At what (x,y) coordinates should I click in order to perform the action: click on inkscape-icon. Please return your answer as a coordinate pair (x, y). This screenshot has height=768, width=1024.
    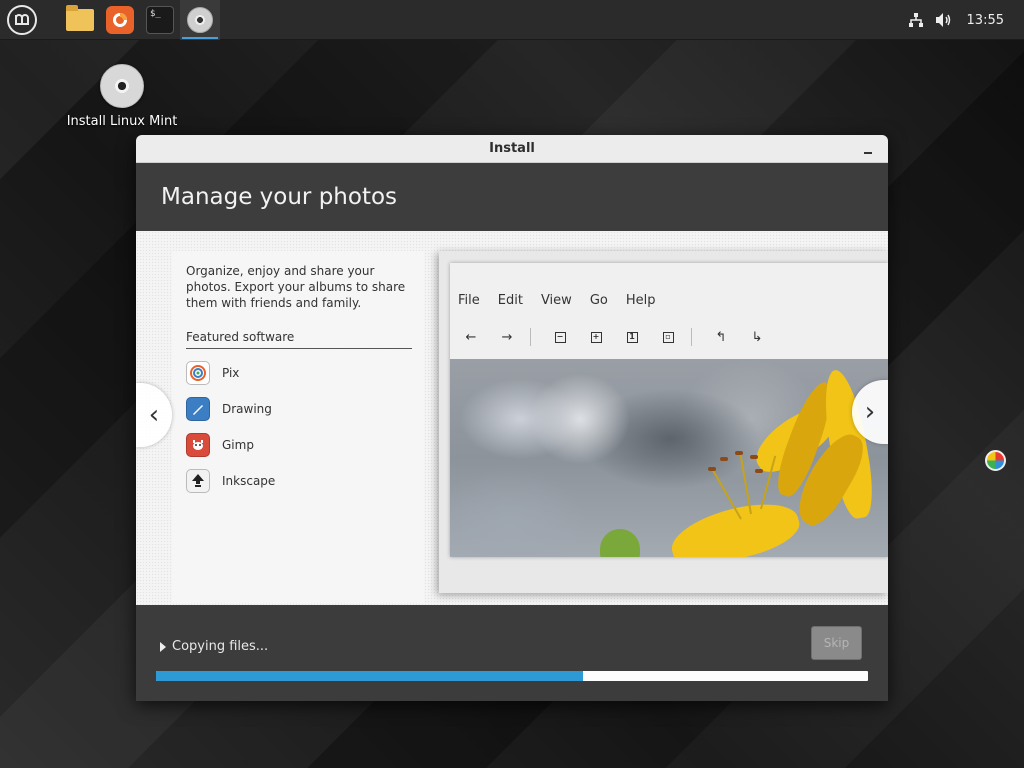
    Looking at the image, I should click on (198, 481).